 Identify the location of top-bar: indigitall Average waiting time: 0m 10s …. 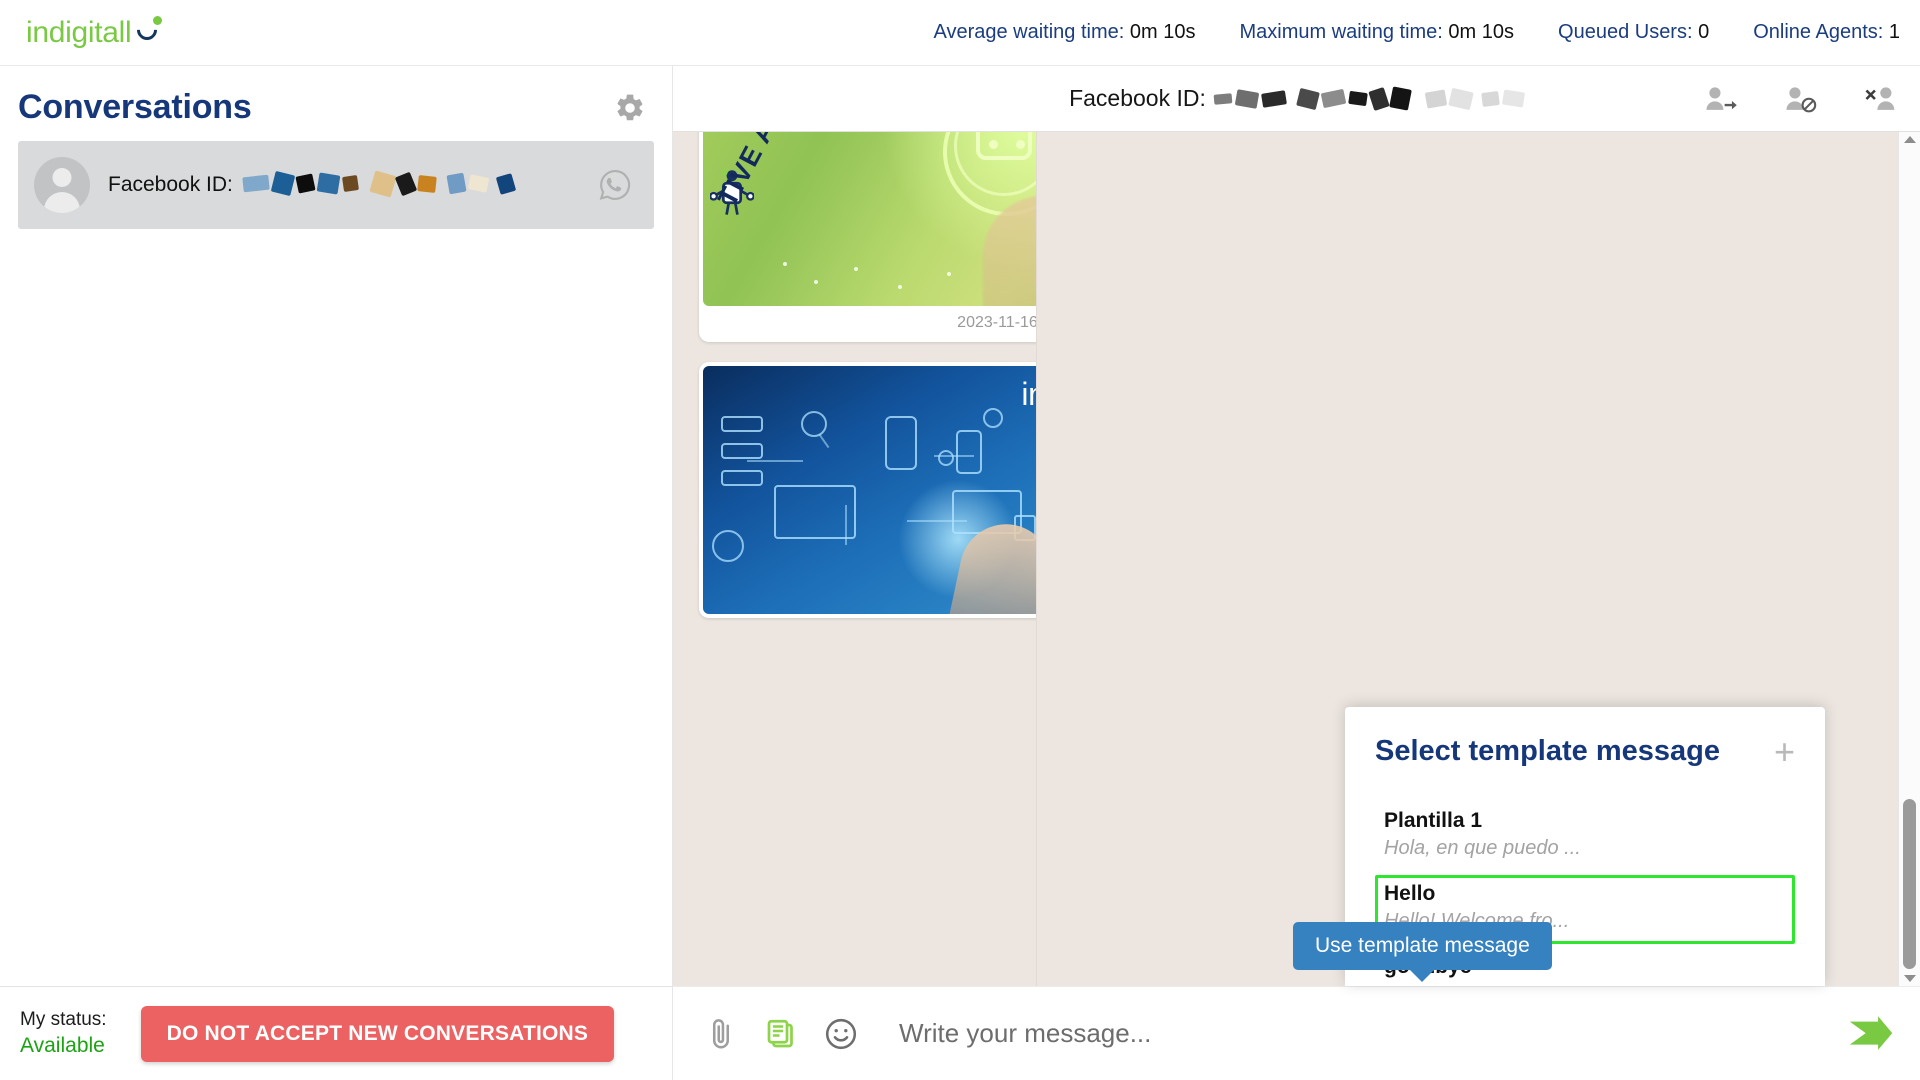
(960, 33).